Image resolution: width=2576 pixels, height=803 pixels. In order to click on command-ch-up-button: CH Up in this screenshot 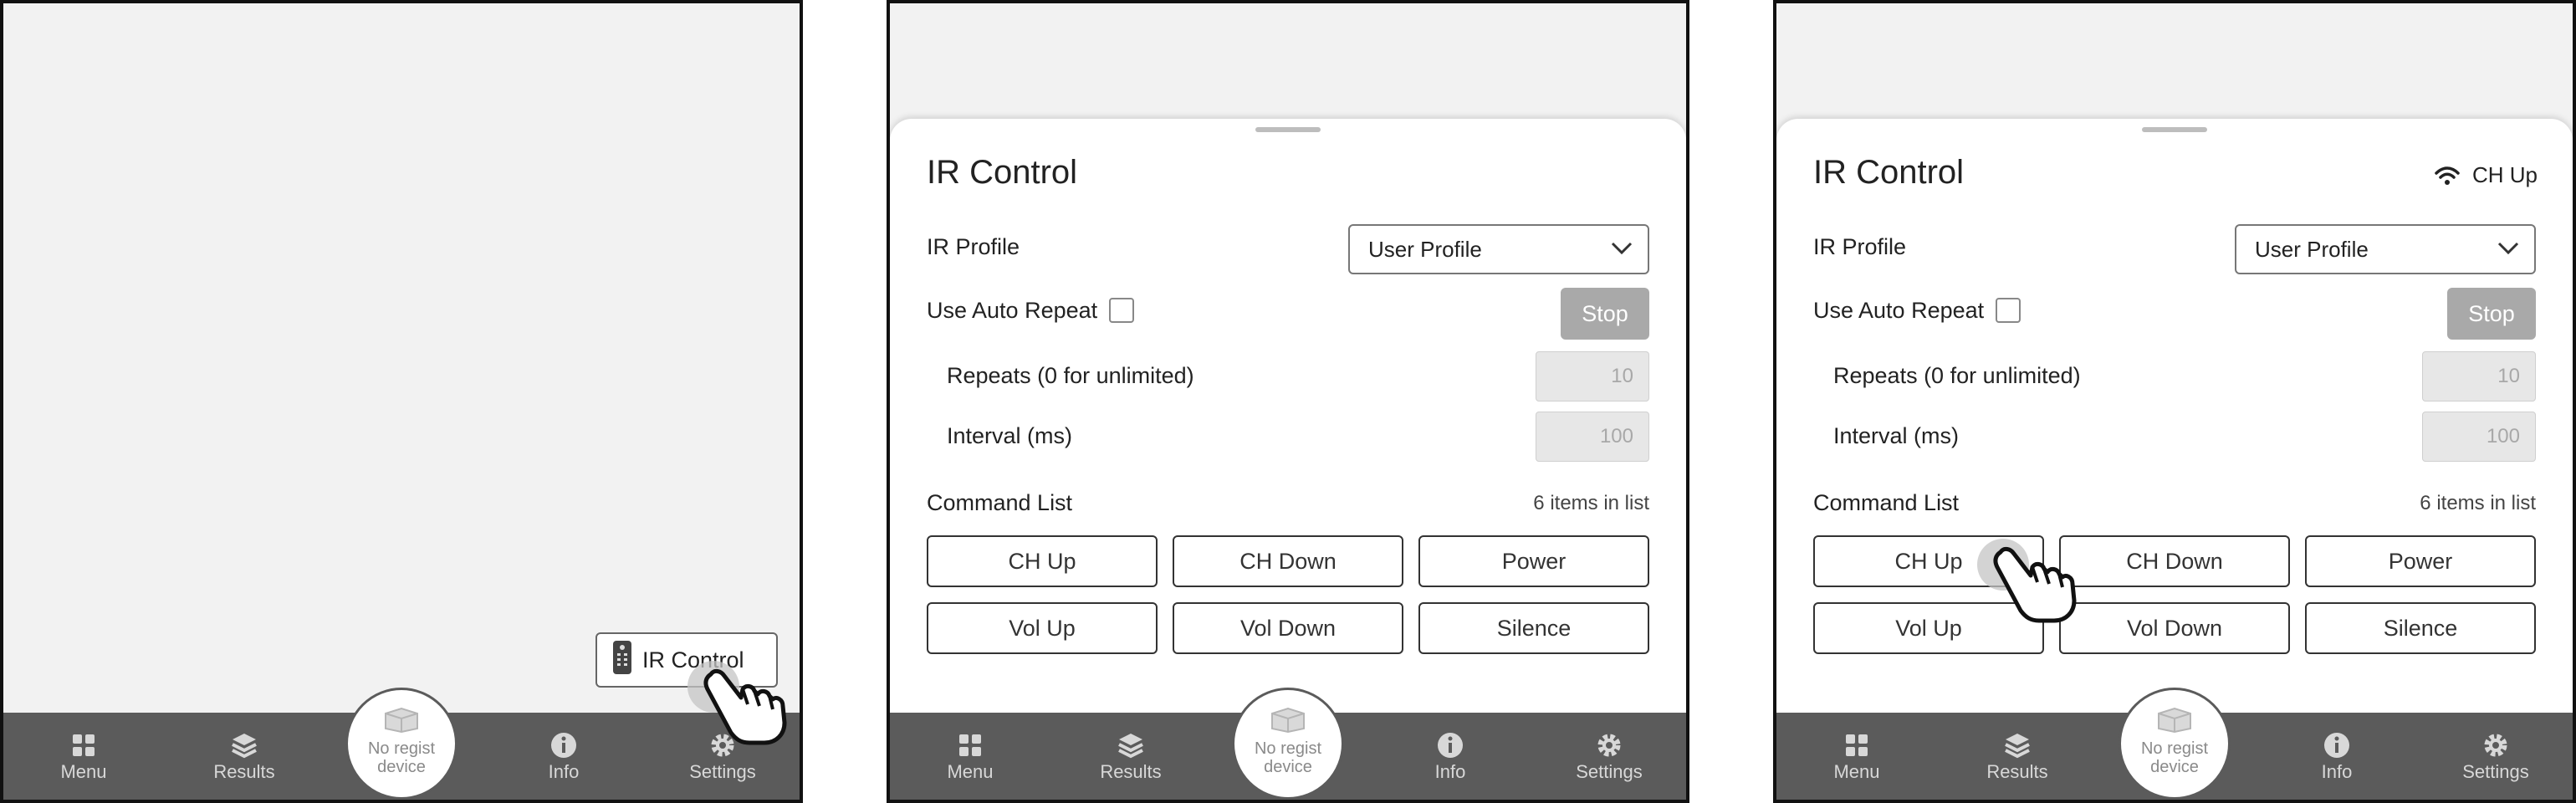, I will do `click(1042, 561)`.